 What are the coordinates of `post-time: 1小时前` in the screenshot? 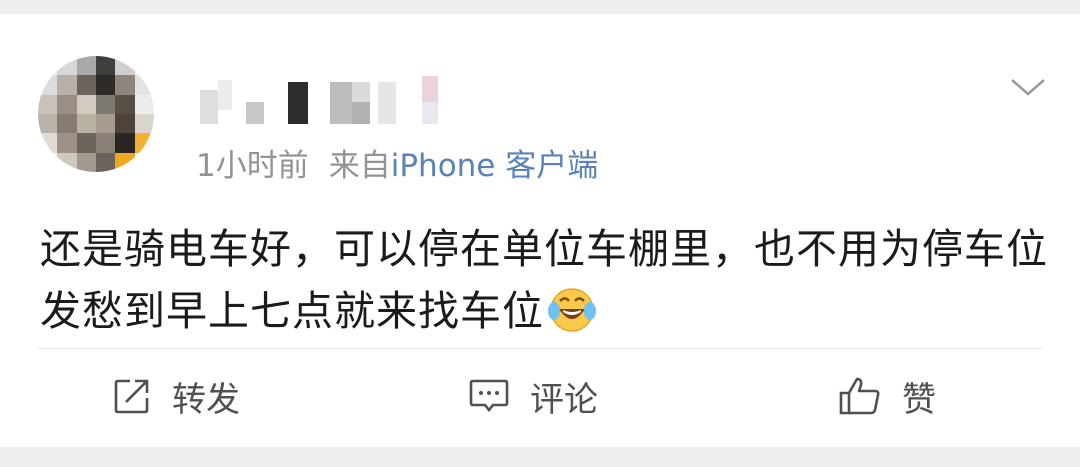 It's located at (252, 166).